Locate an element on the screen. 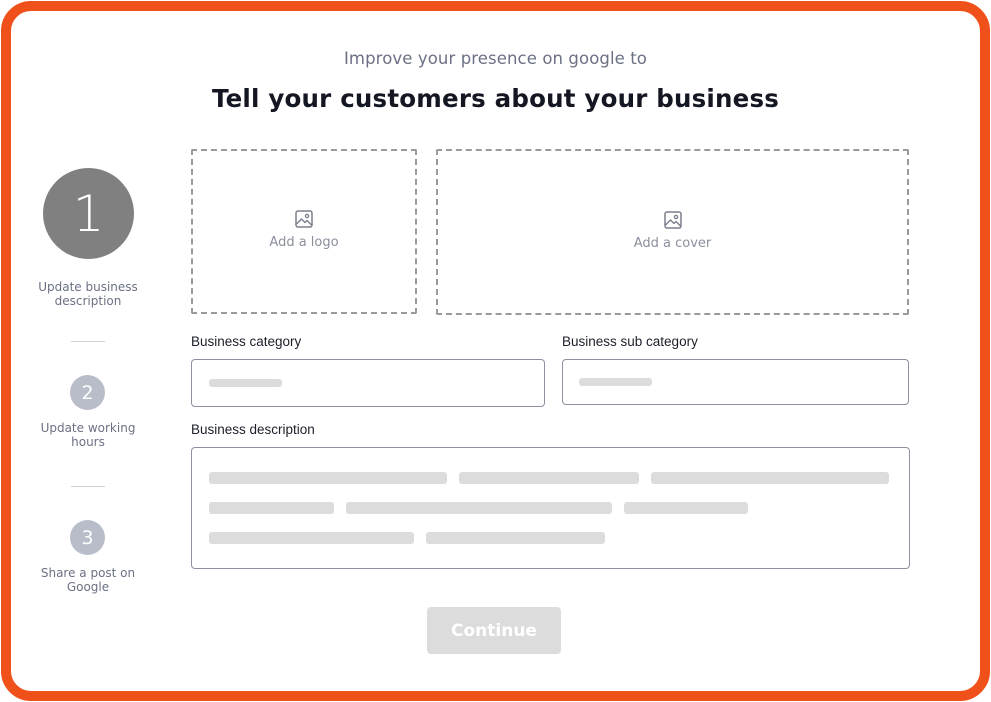  business-description-label: Business description is located at coordinates (253, 429).